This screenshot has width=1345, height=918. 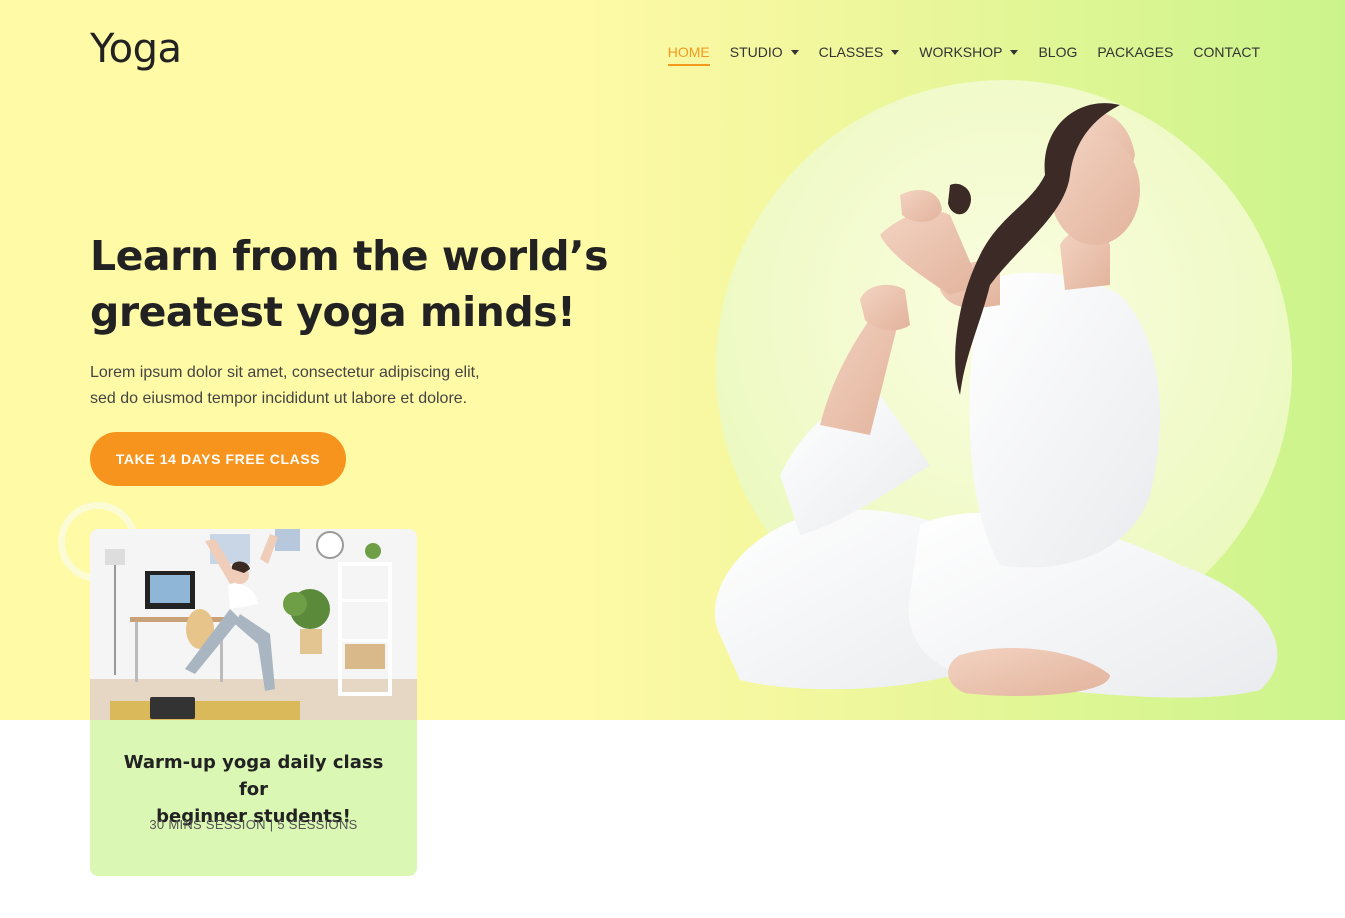 I want to click on hero-title-line-1: Learn from the world’s, so click(x=349, y=256).